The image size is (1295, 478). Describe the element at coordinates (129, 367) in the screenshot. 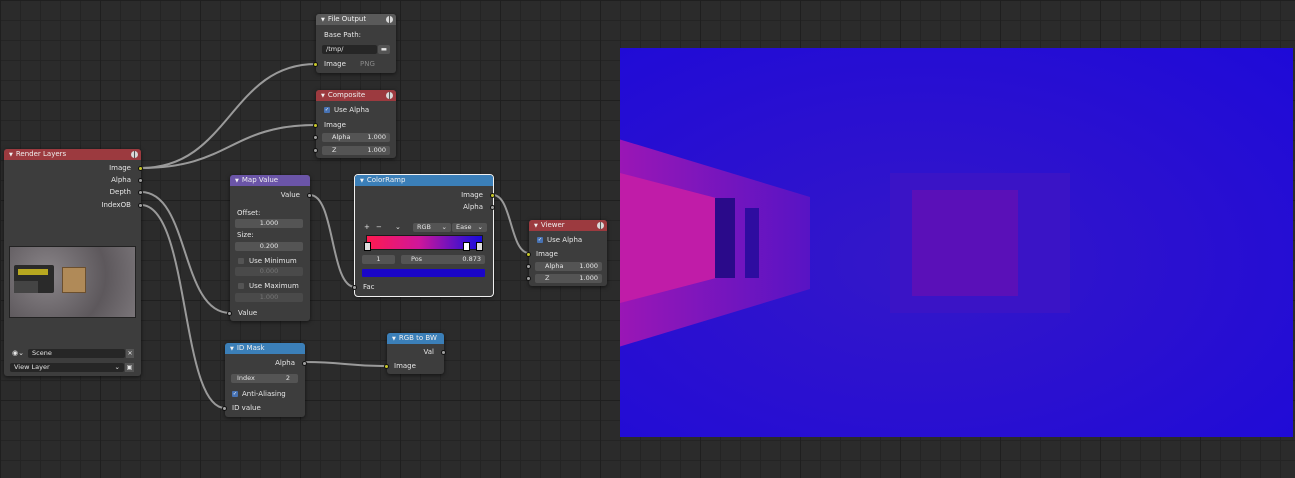

I see `render-layer-icon: ▣` at that location.